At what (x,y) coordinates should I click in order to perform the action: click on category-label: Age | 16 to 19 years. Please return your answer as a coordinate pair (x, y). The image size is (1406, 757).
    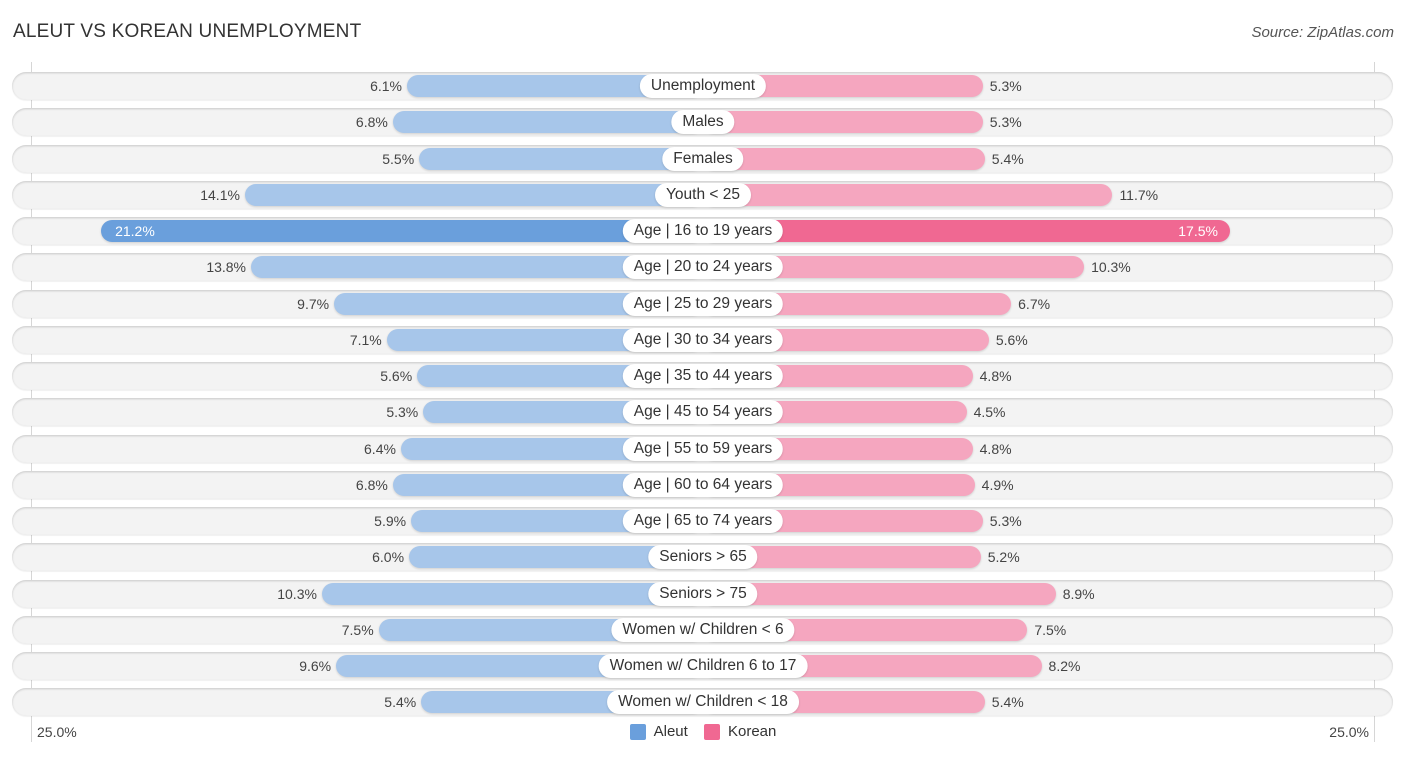
    Looking at the image, I should click on (703, 231).